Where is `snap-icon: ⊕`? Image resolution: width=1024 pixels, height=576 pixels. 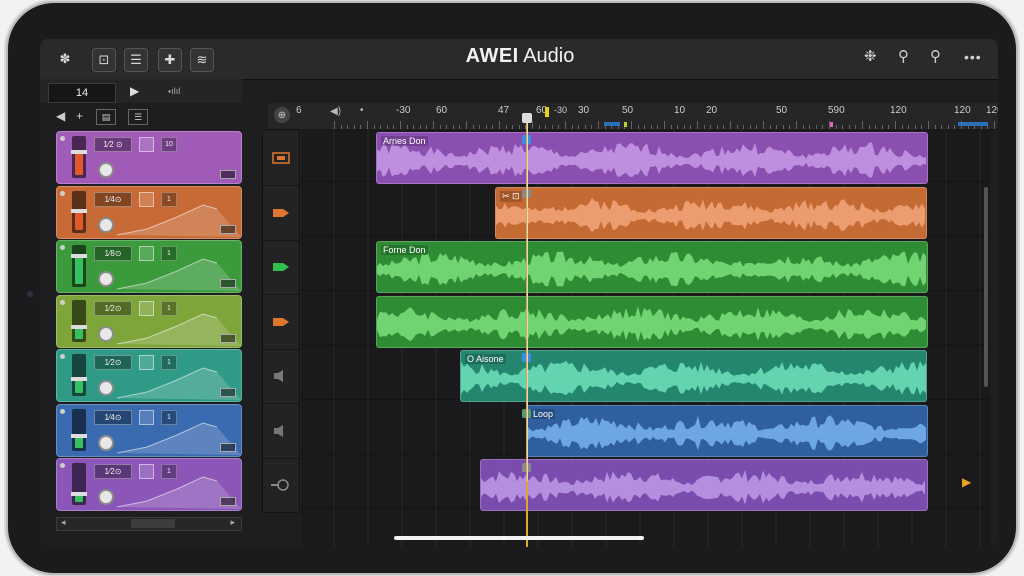 snap-icon: ⊕ is located at coordinates (282, 115).